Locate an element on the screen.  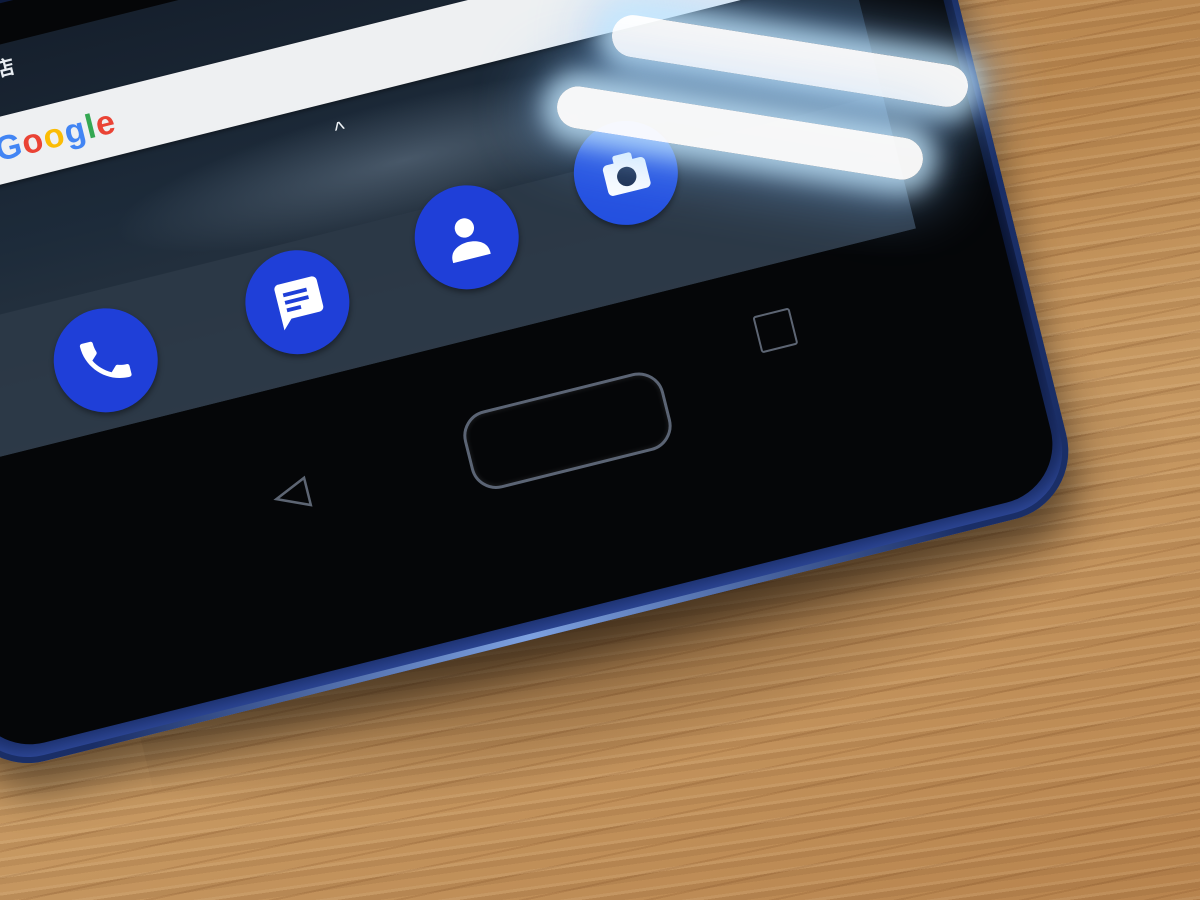
back-triangle-icon is located at coordinates (292, 495).